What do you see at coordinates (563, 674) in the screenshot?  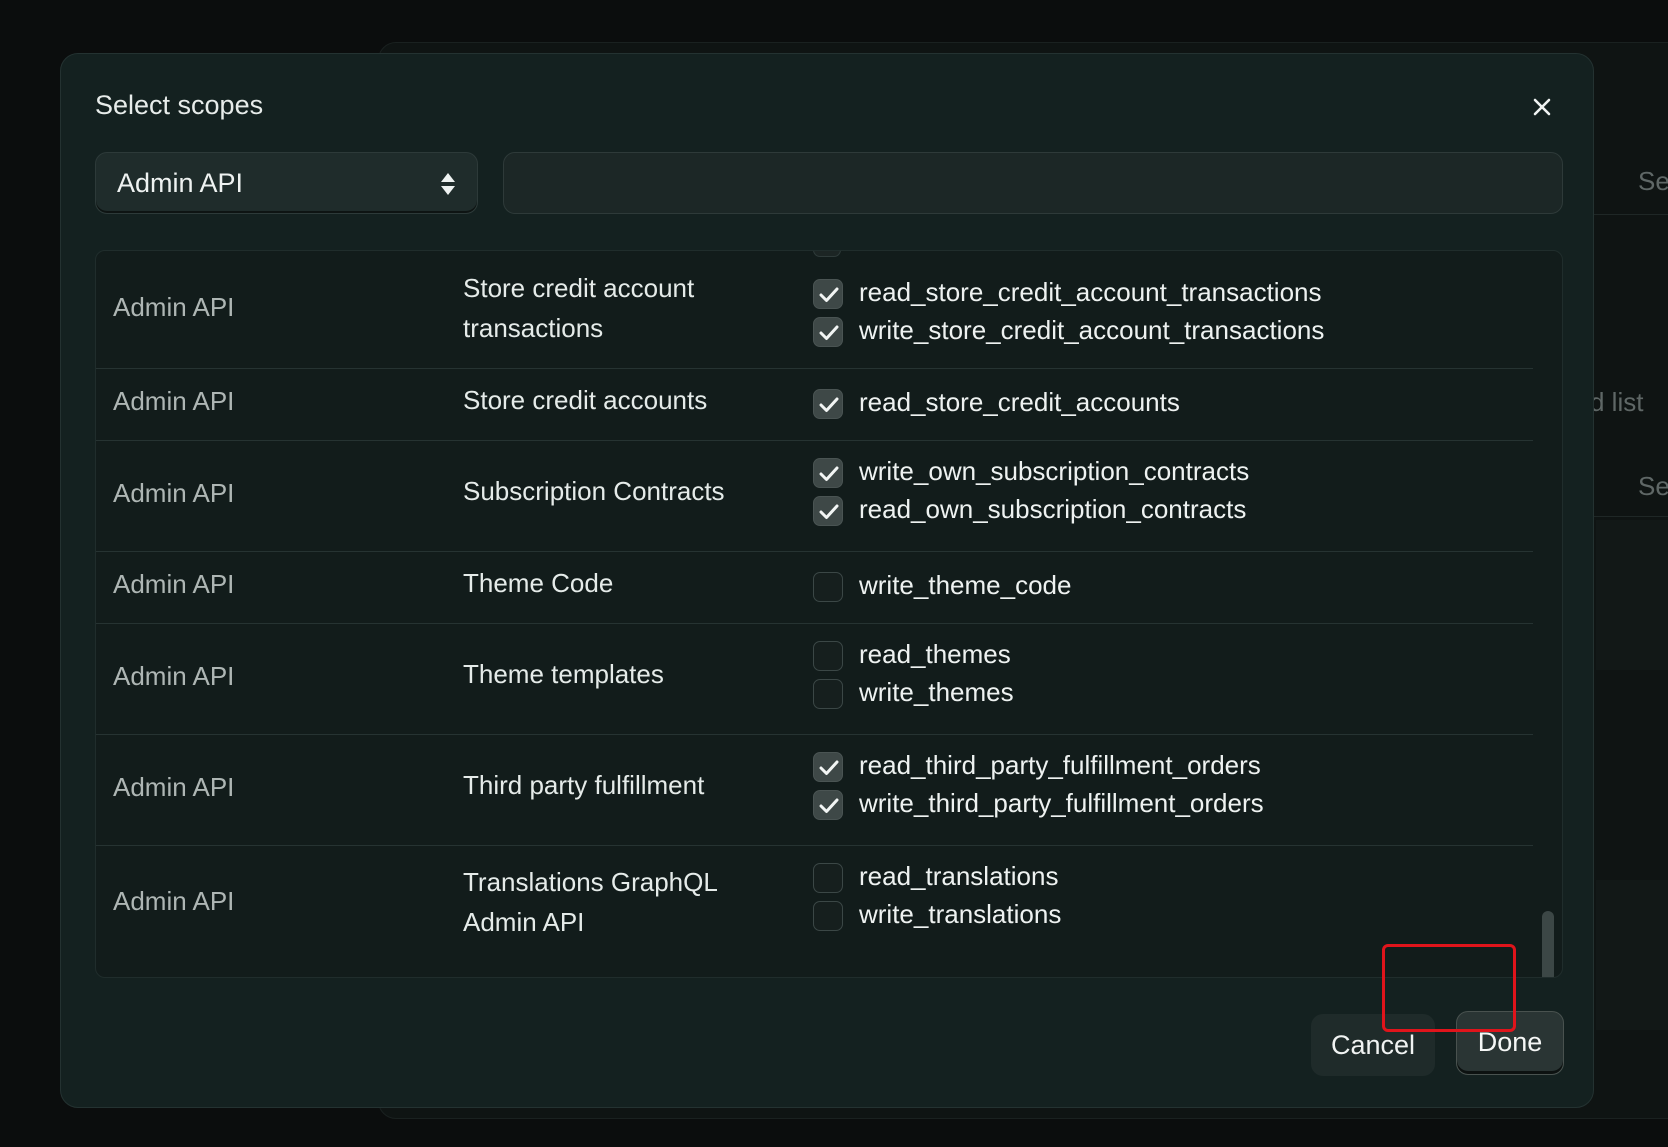 I see `row-resource-label: Theme templates` at bounding box center [563, 674].